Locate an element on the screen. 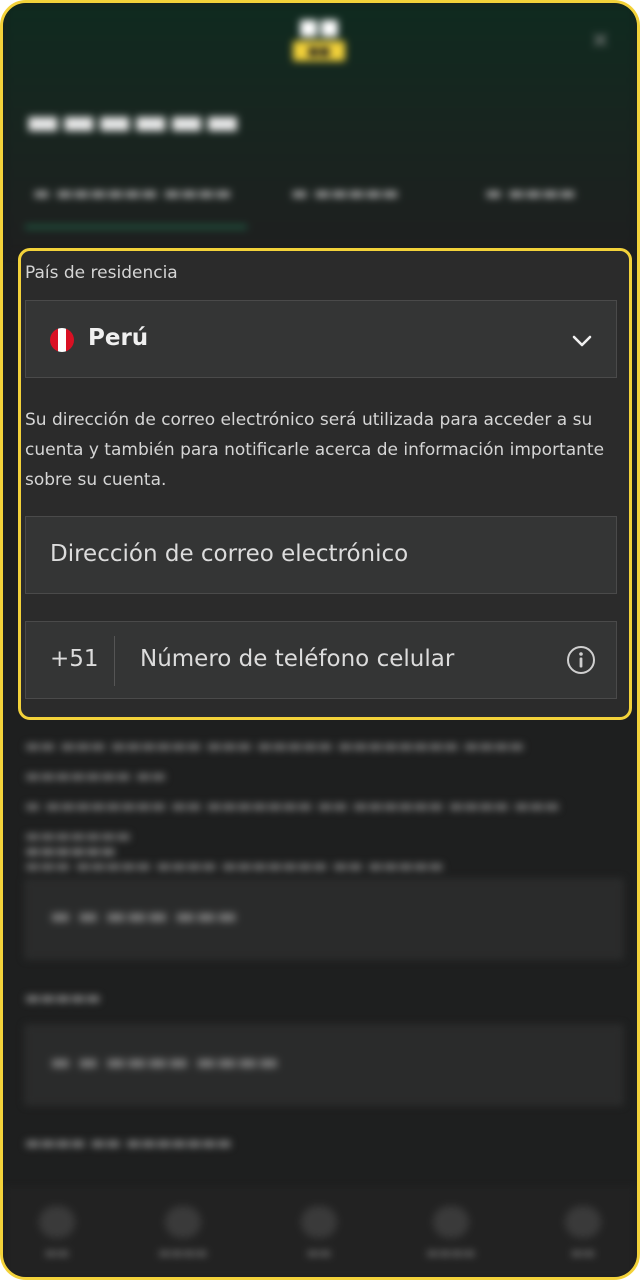 The image size is (640, 1280). email-field: Dirección de correo electrónico is located at coordinates (321, 555).